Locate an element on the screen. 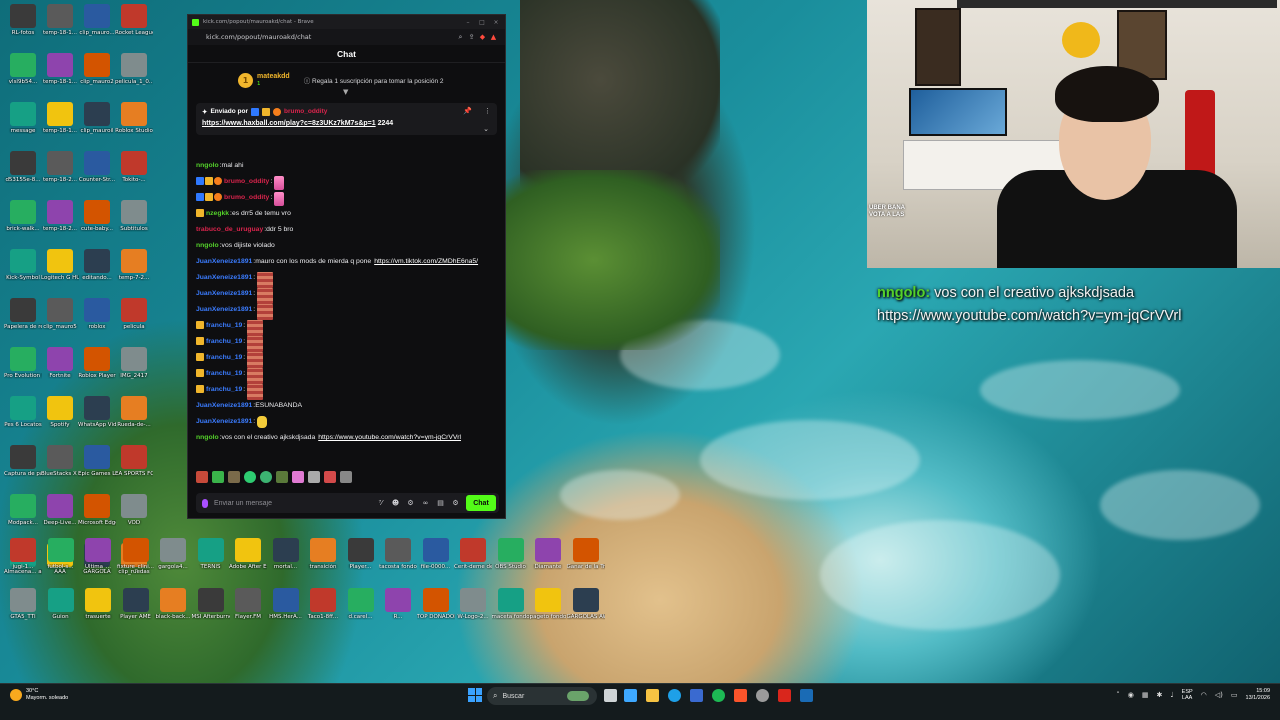  desktop-icon: Captura de pantalla is located at coordinates (23, 461).